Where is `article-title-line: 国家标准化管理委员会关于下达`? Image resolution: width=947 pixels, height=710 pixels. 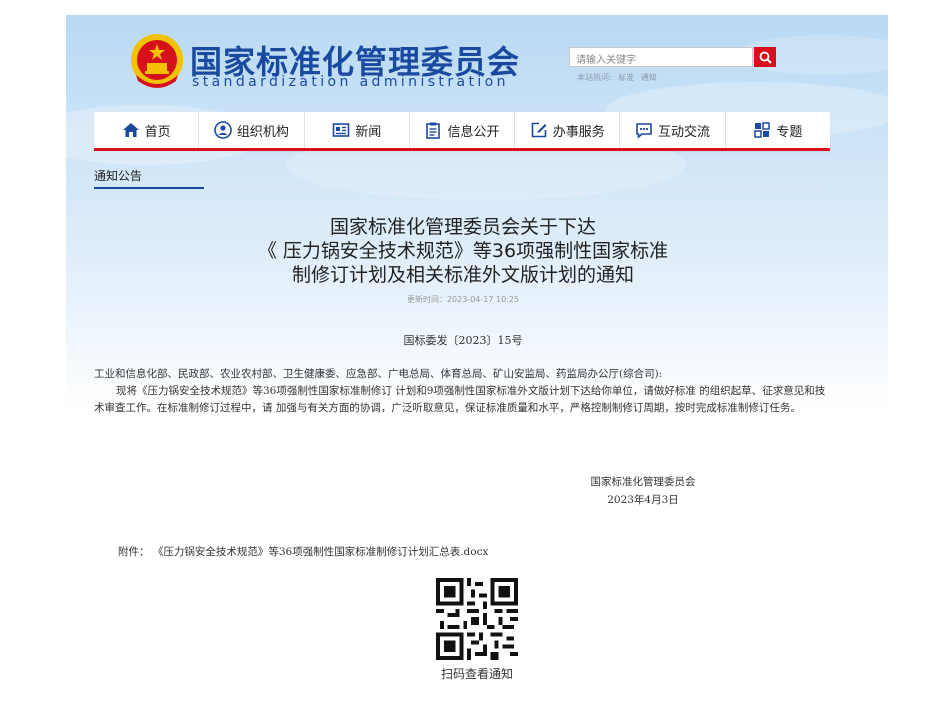 article-title-line: 国家标准化管理委员会关于下达 is located at coordinates (462, 227).